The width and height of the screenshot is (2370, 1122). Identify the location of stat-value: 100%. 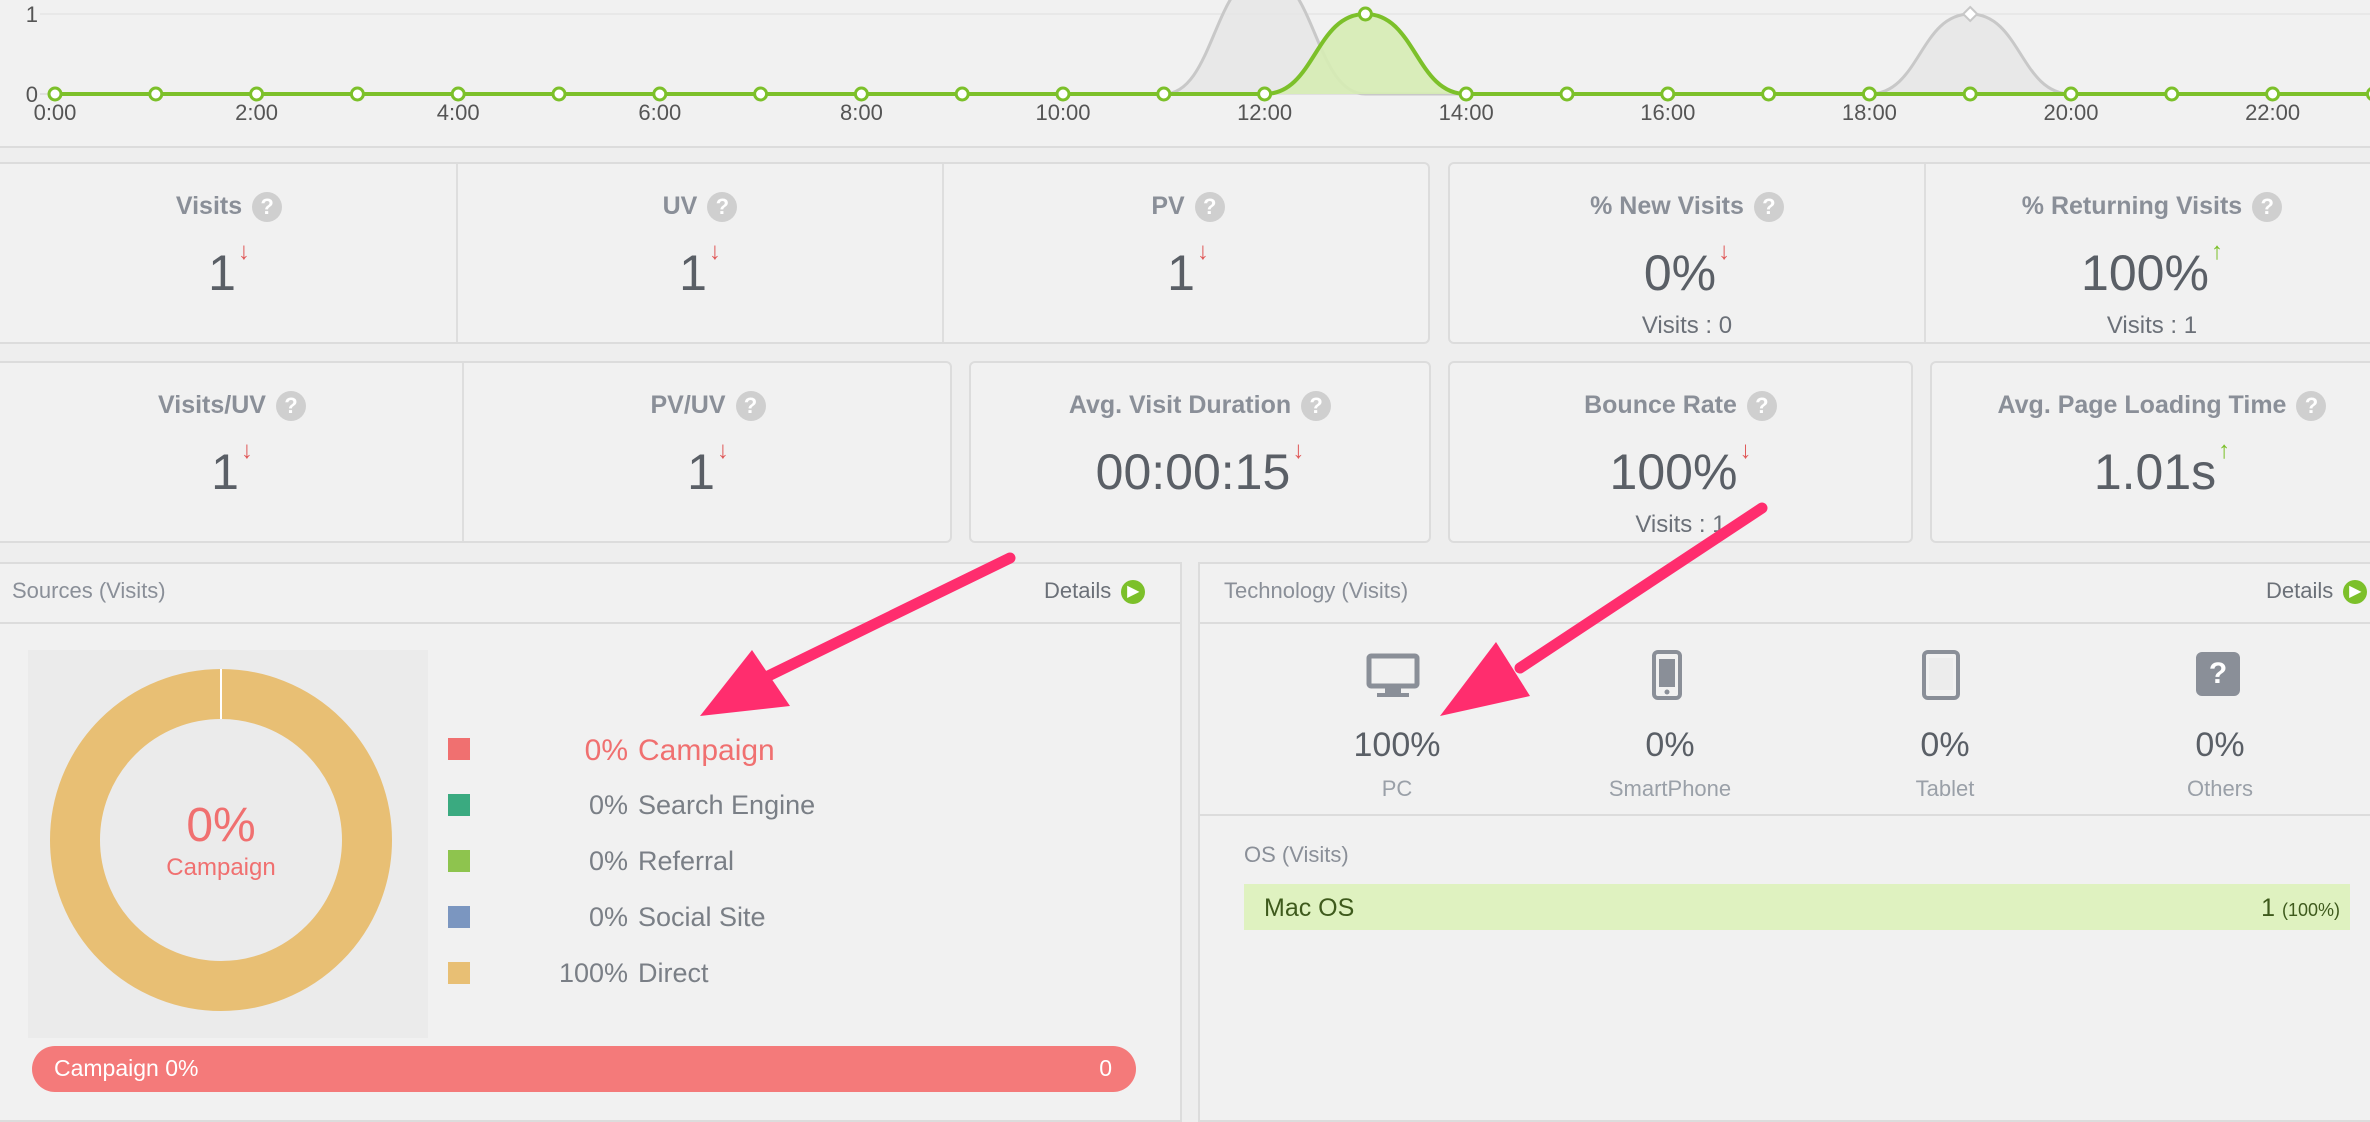
(1673, 472).